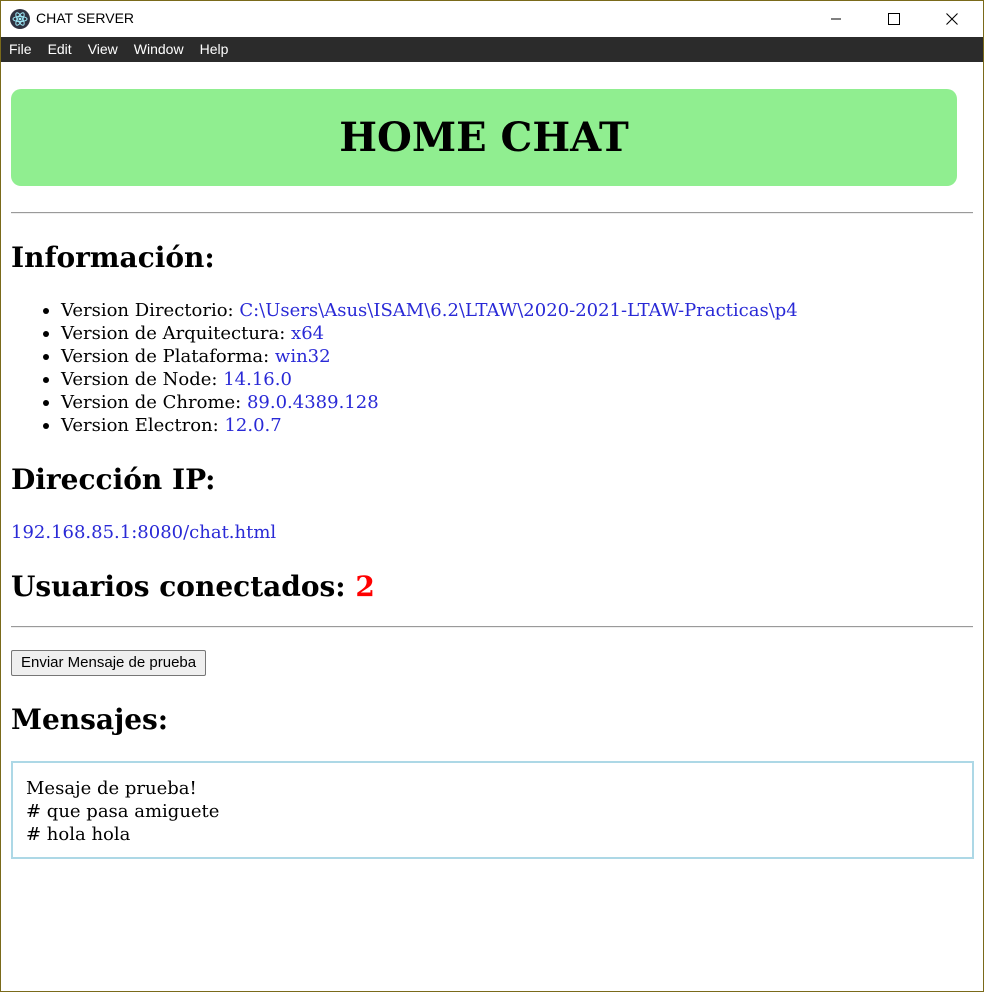 The width and height of the screenshot is (984, 992). I want to click on info-value: 89.0.4389.128, so click(312, 402).